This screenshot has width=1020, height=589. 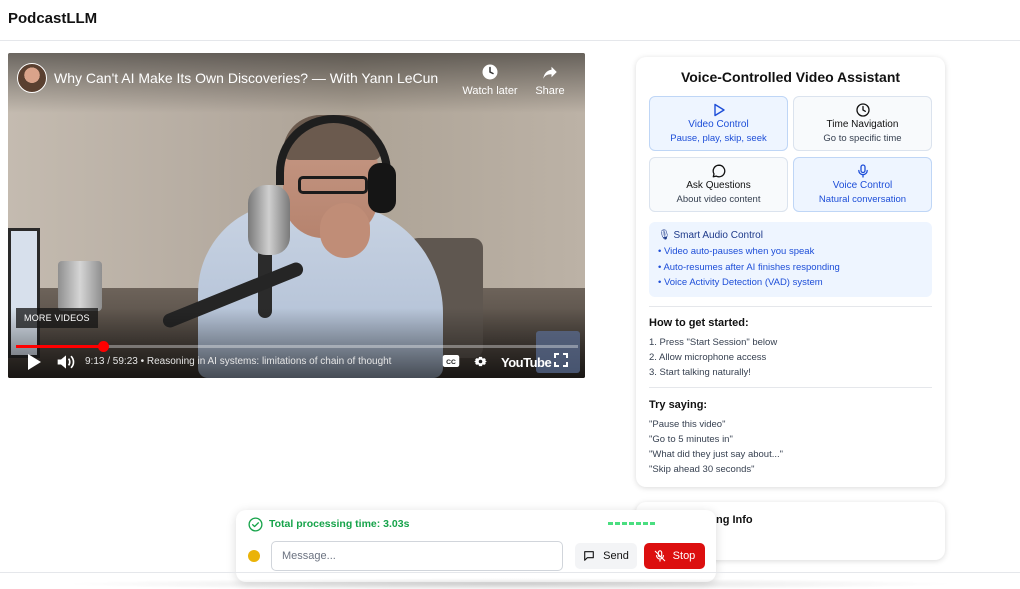 What do you see at coordinates (32, 78) in the screenshot?
I see `channel-avatar` at bounding box center [32, 78].